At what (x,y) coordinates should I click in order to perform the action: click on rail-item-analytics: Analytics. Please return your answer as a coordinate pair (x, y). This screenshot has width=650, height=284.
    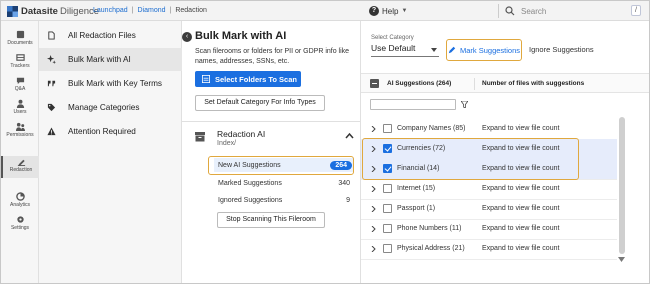
    Looking at the image, I should click on (20, 202).